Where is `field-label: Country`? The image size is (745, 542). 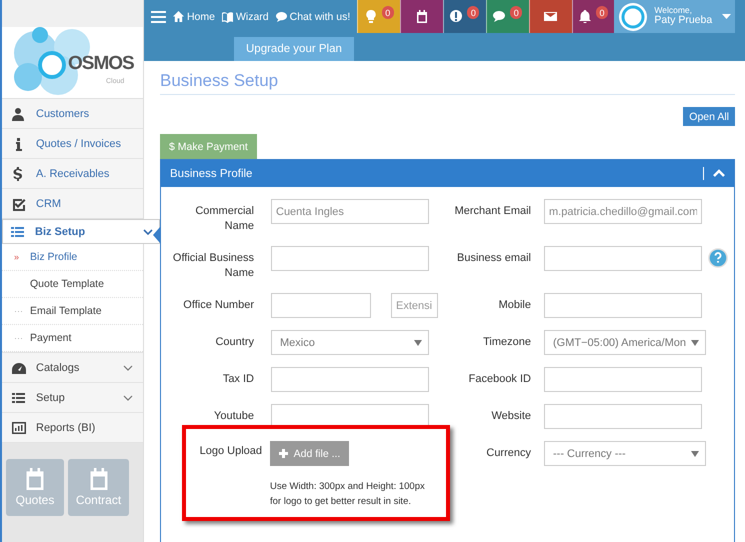 field-label: Country is located at coordinates (234, 342).